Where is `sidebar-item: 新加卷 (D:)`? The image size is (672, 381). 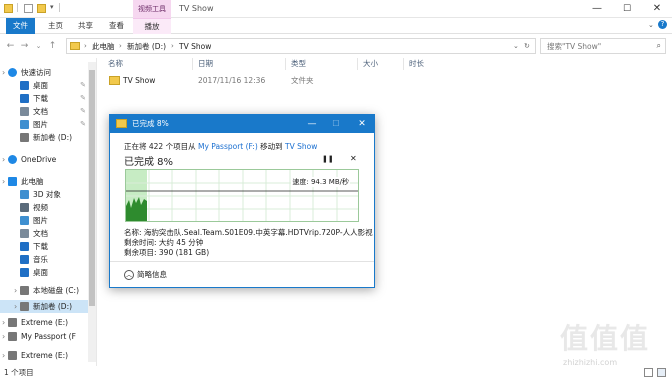
sidebar-item: 新加卷 (D:) is located at coordinates (45, 137).